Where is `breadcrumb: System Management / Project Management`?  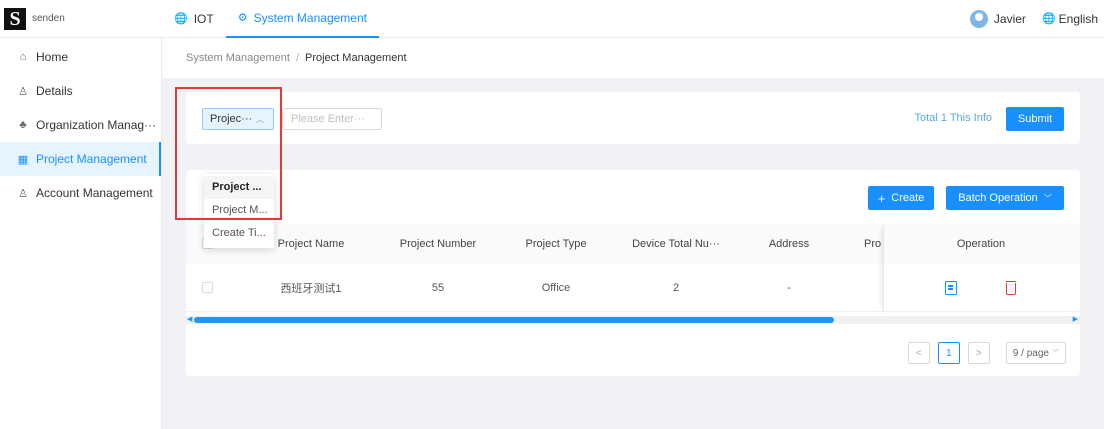 breadcrumb: System Management / Project Management is located at coordinates (633, 58).